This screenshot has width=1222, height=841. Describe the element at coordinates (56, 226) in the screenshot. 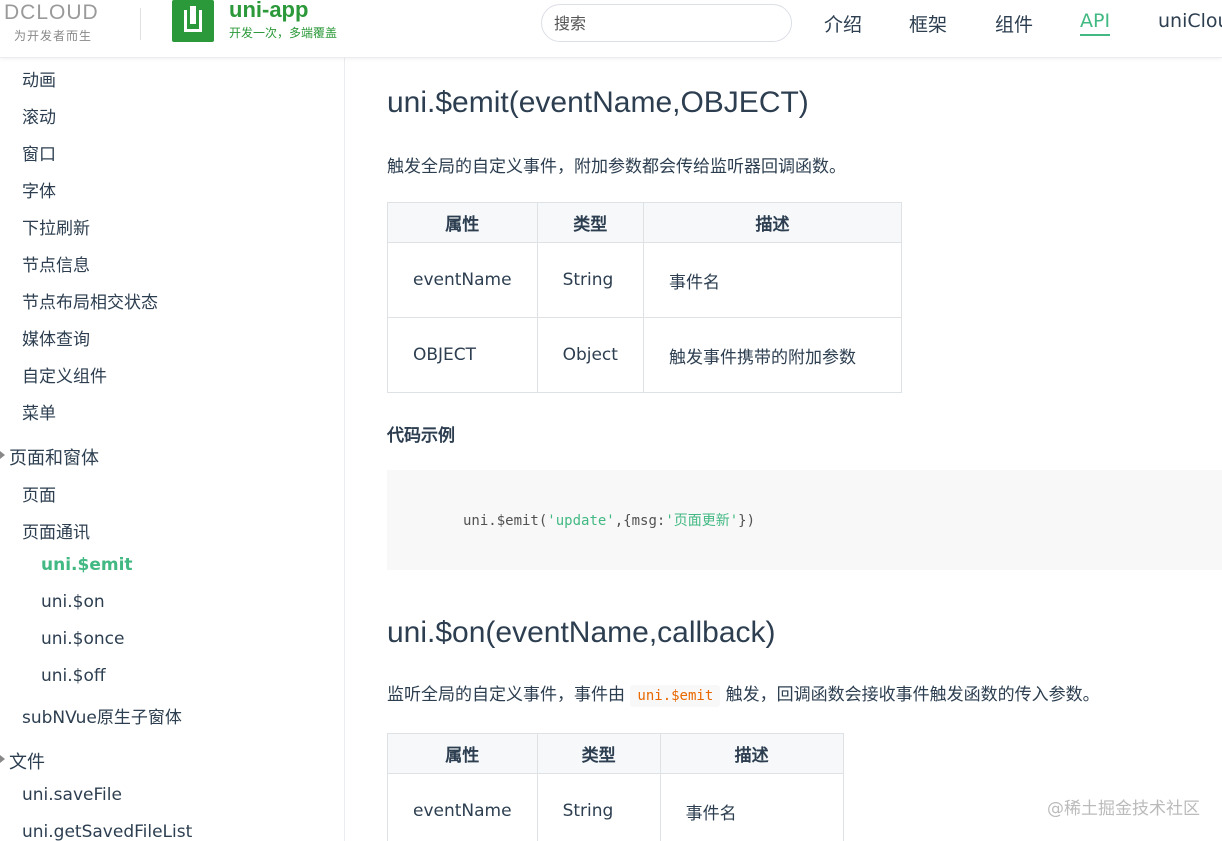

I see `sidebar-item-pull-refresh: 下拉刷新` at that location.